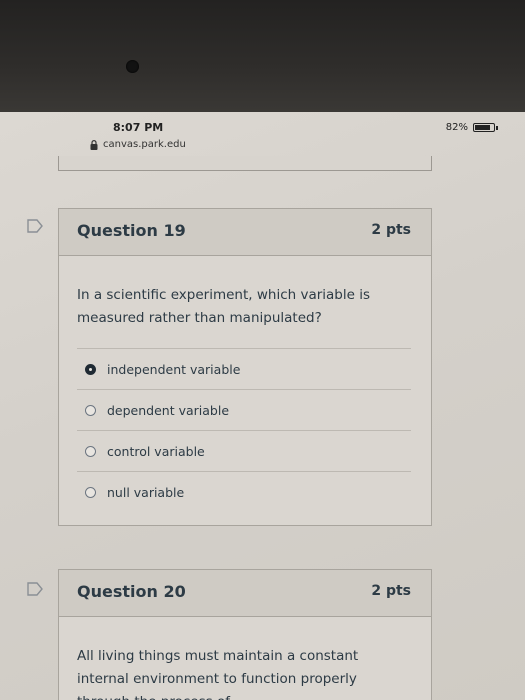 The height and width of the screenshot is (700, 525). Describe the element at coordinates (132, 66) in the screenshot. I see `camera-dot` at that location.